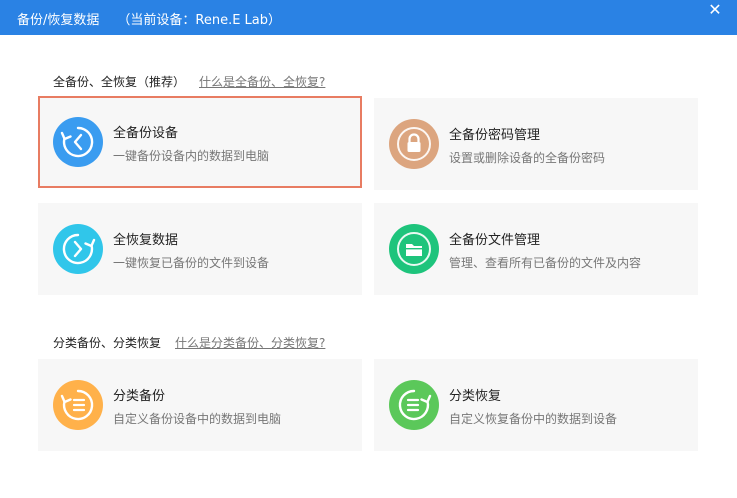 This screenshot has height=498, width=737. What do you see at coordinates (189, 81) in the screenshot?
I see `full-backup-section-header: 全备份、全恢复（推荐） 什么是全备份、全恢复?` at bounding box center [189, 81].